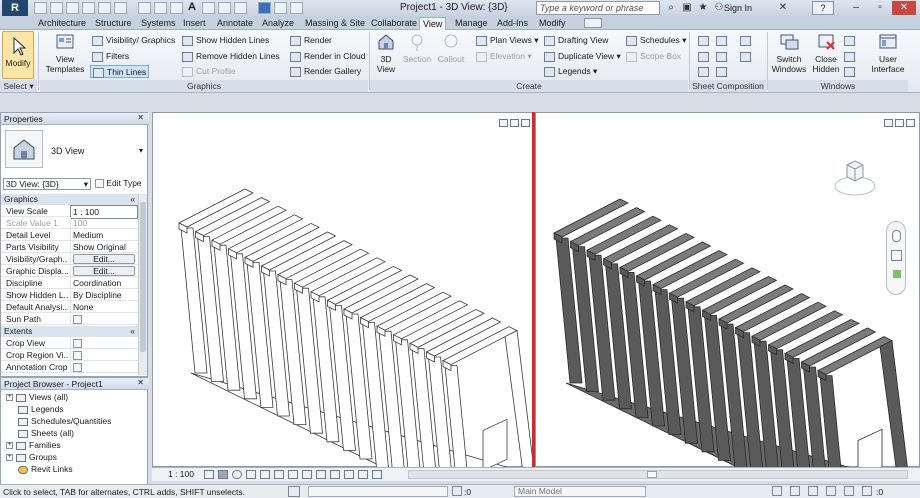 The height and width of the screenshot is (498, 920). I want to click on tree-node-groups: + Groups, so click(31, 457).